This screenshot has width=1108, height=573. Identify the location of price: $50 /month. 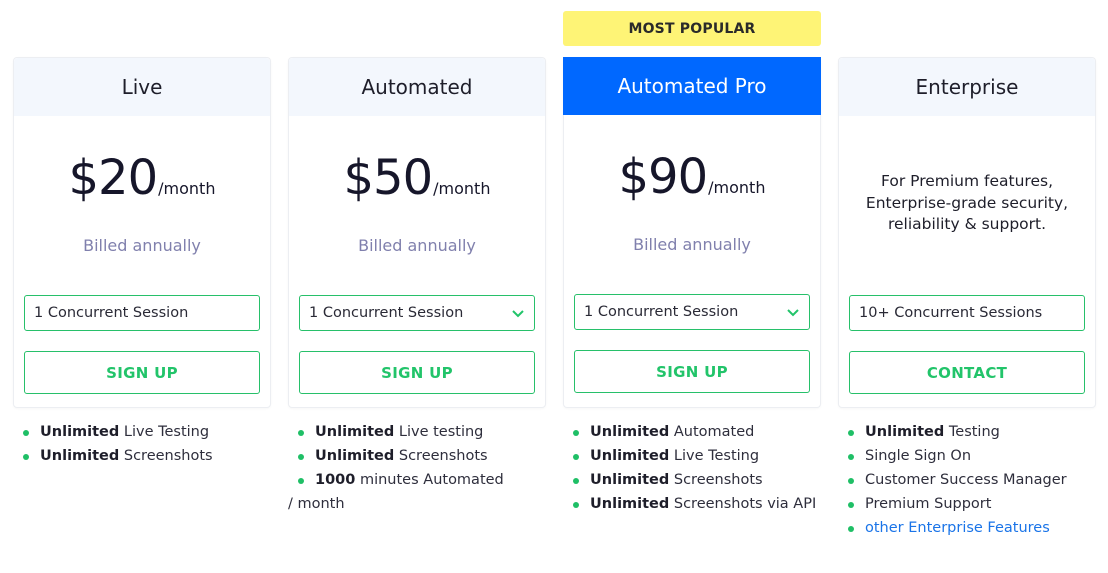
(417, 178).